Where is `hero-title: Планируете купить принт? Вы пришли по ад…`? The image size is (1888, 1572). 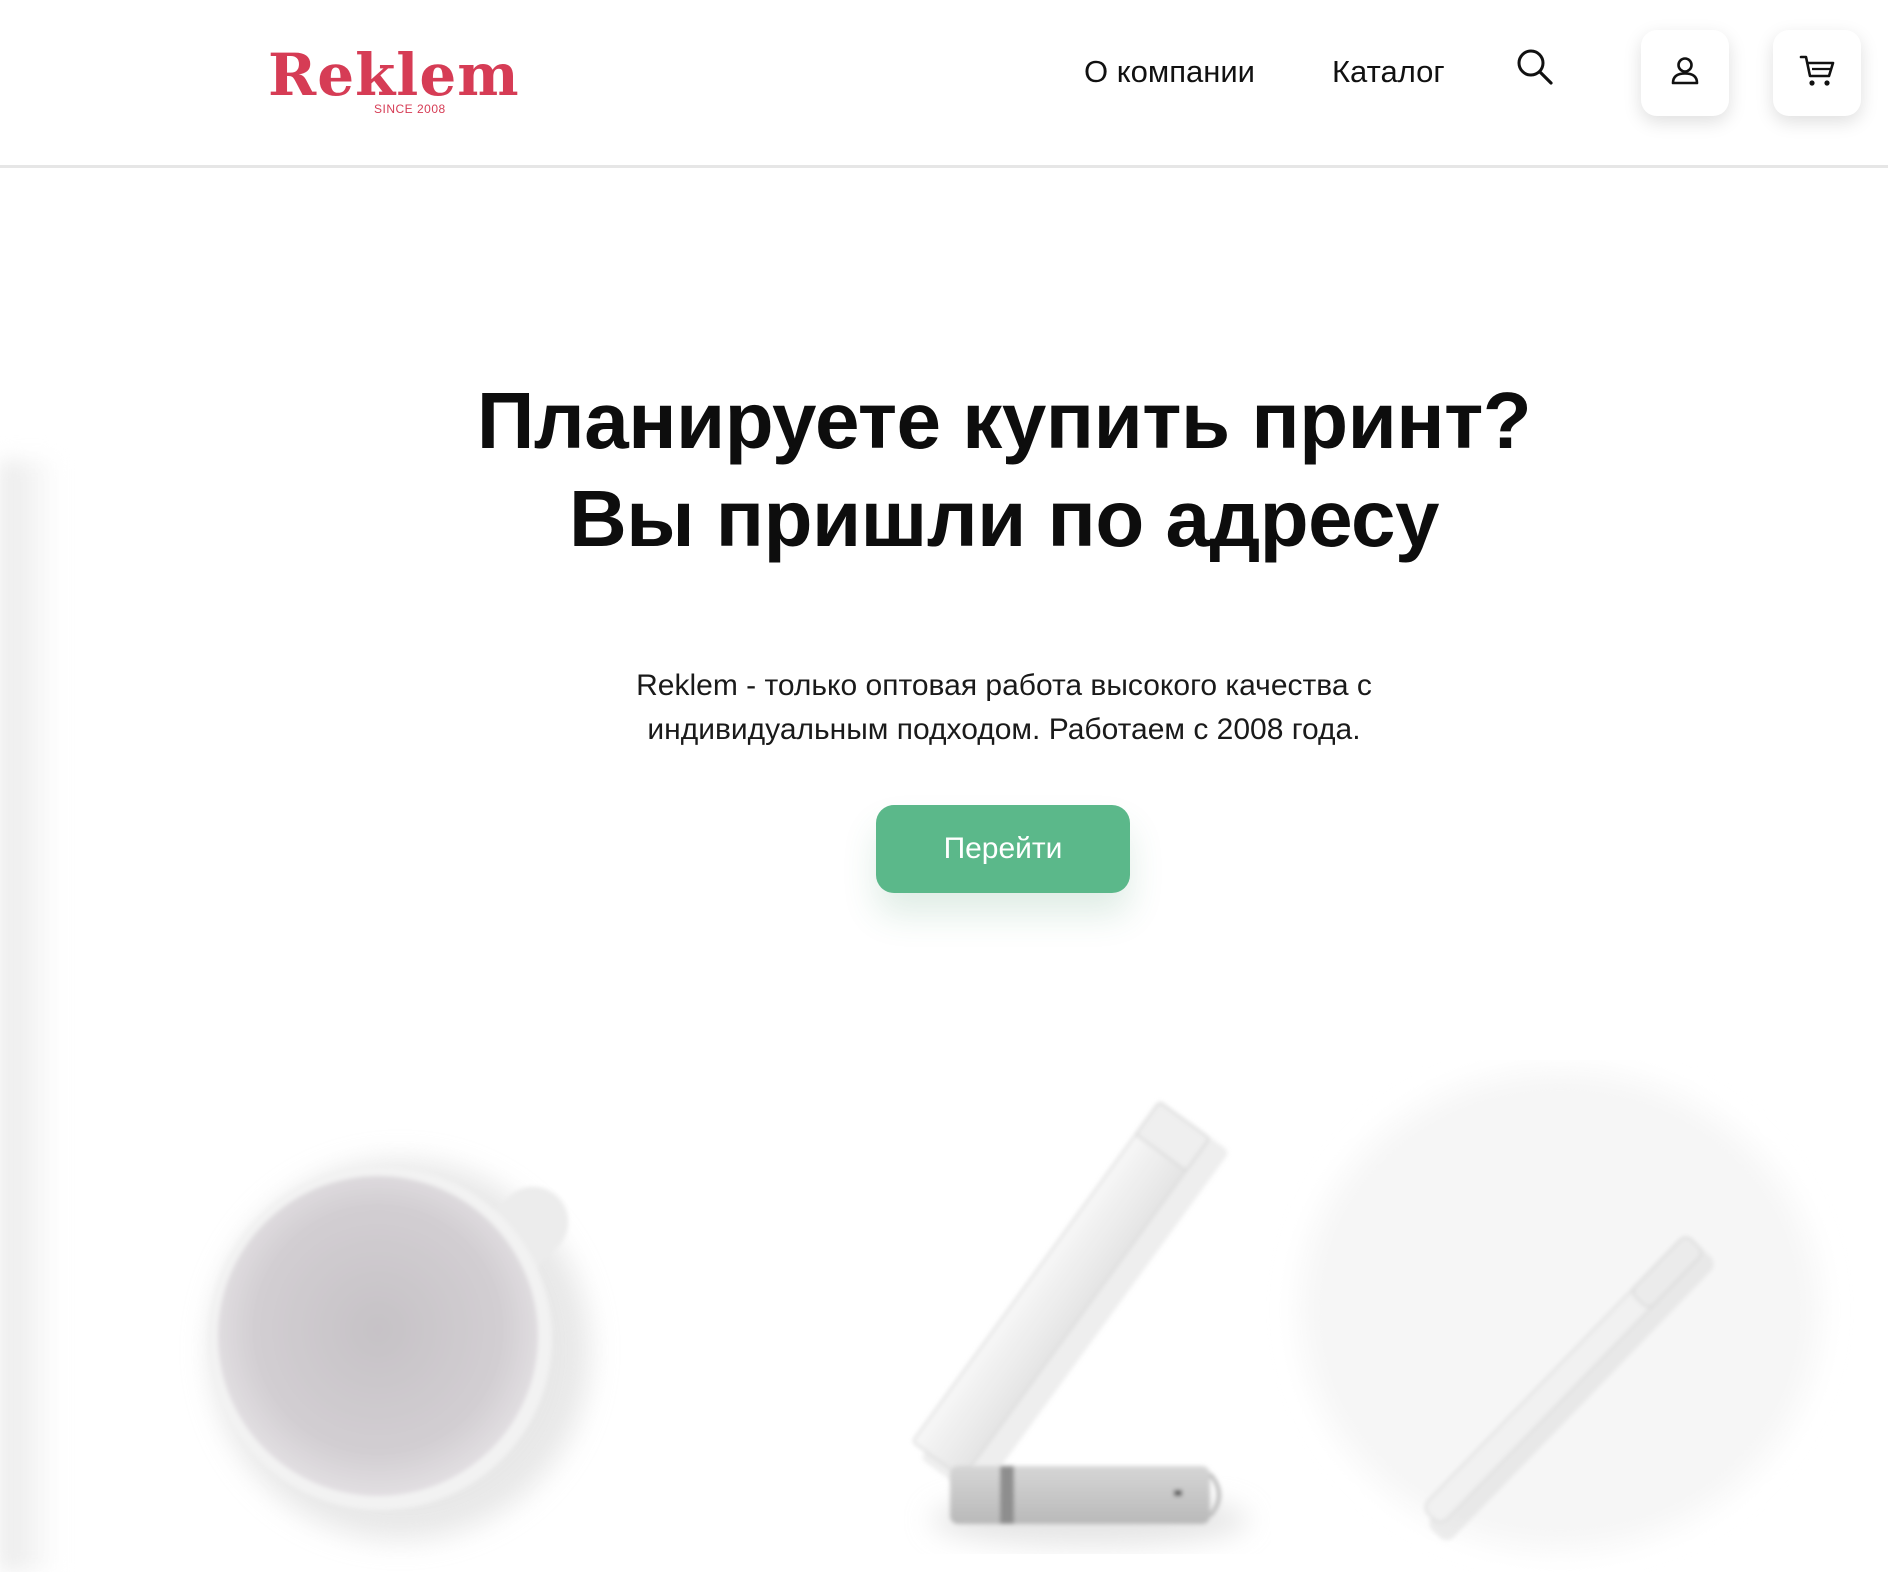
hero-title: Планируете купить принт? Вы пришли по ад… is located at coordinates (1004, 470).